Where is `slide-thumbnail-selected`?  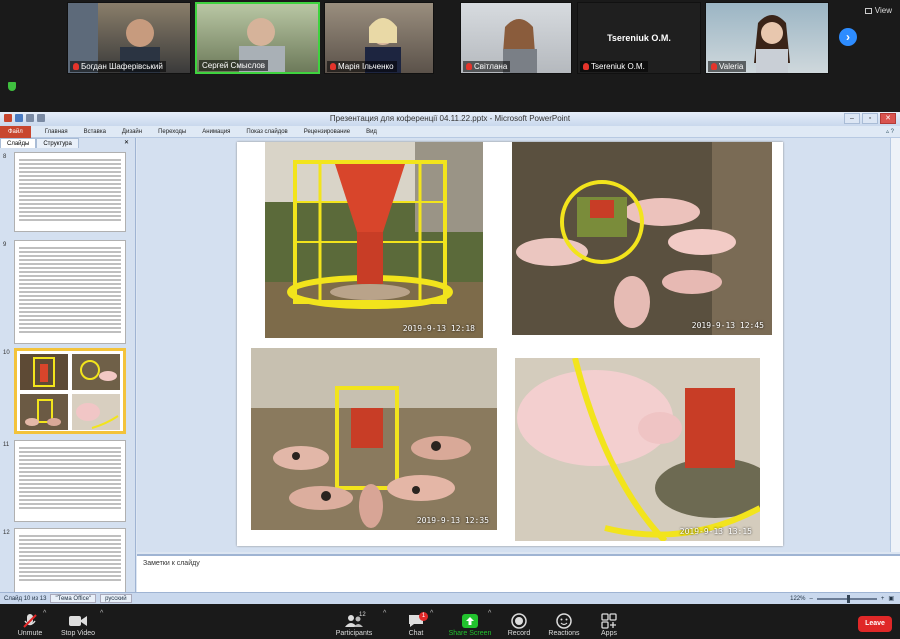
slide-thumbnail-selected is located at coordinates (70, 391).